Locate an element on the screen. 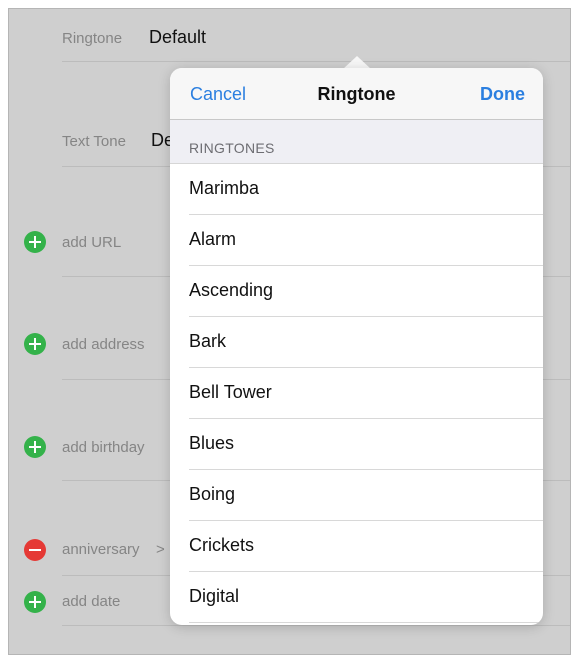 The width and height of the screenshot is (575, 658). add-address-label: add address is located at coordinates (103, 344).